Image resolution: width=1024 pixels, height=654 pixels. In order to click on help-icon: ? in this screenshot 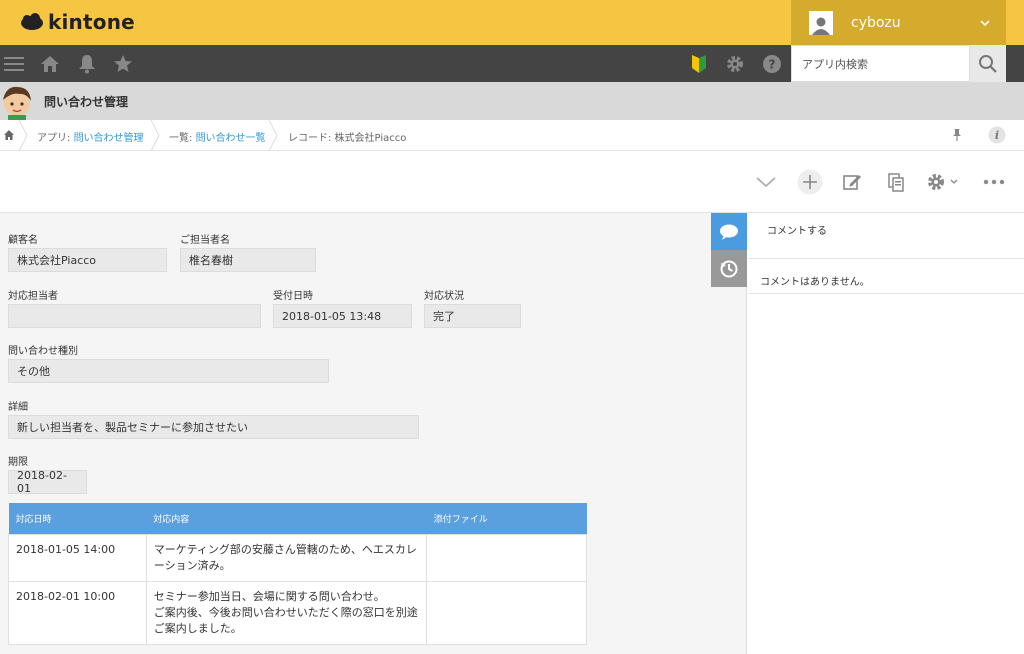, I will do `click(772, 64)`.